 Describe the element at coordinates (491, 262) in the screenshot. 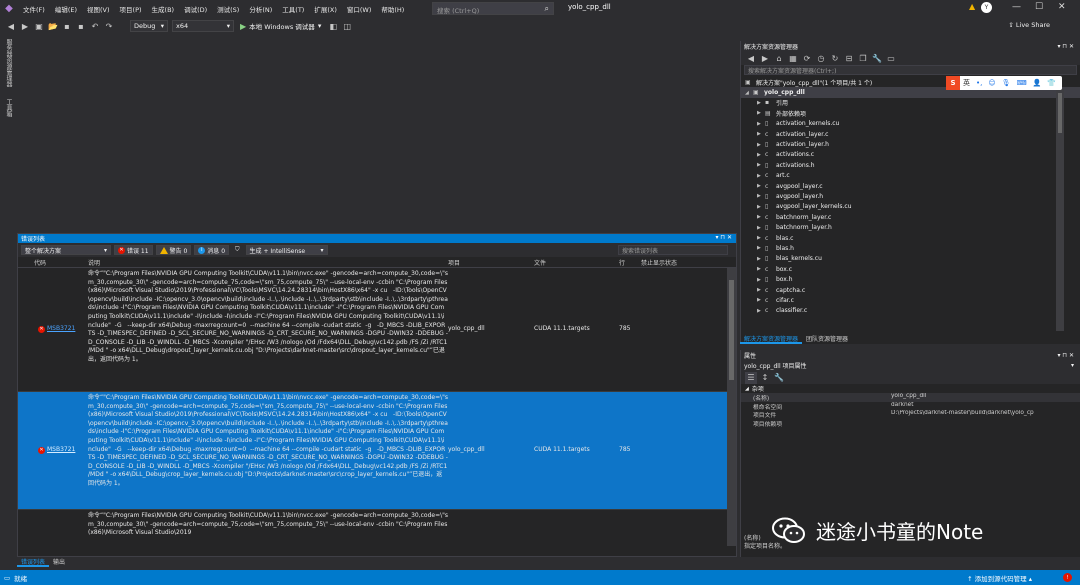

I see `column-project: 项目` at that location.